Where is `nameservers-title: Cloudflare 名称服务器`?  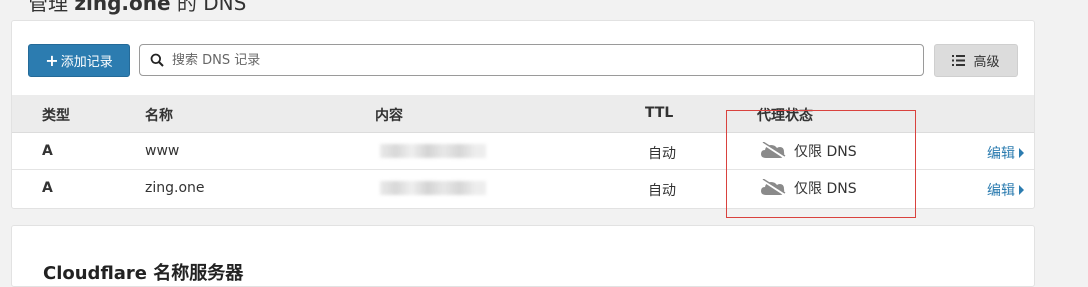
nameservers-title: Cloudflare 名称服务器 is located at coordinates (143, 273).